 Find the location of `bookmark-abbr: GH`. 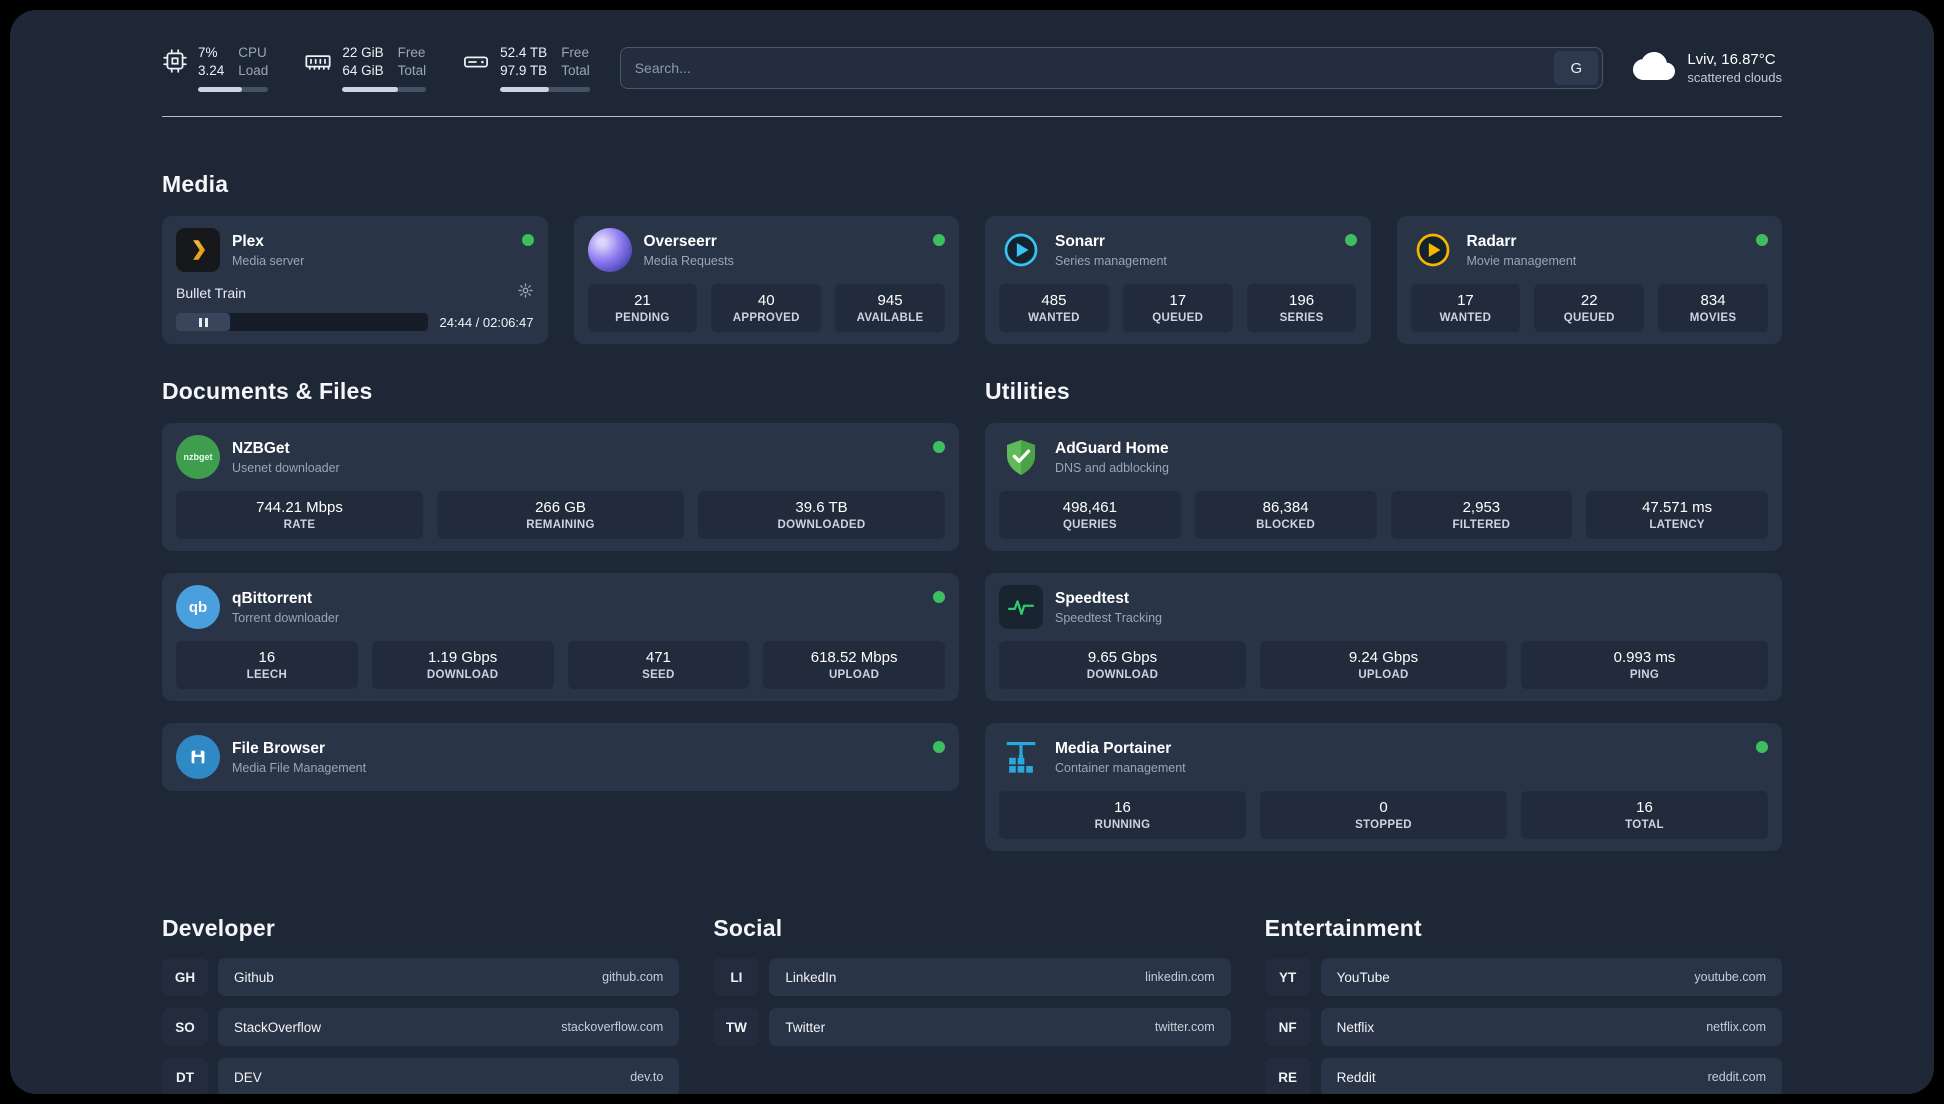

bookmark-abbr: GH is located at coordinates (185, 977).